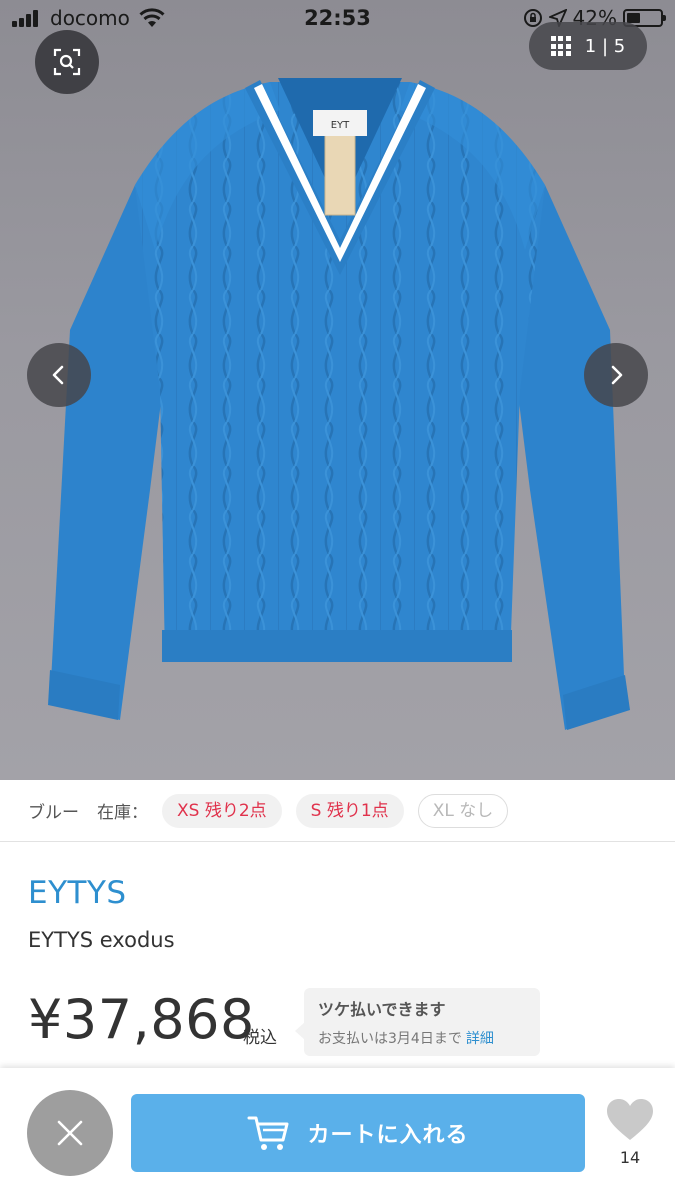 This screenshot has width=675, height=1200. Describe the element at coordinates (340, 125) in the screenshot. I see `svg-text: EYT` at that location.